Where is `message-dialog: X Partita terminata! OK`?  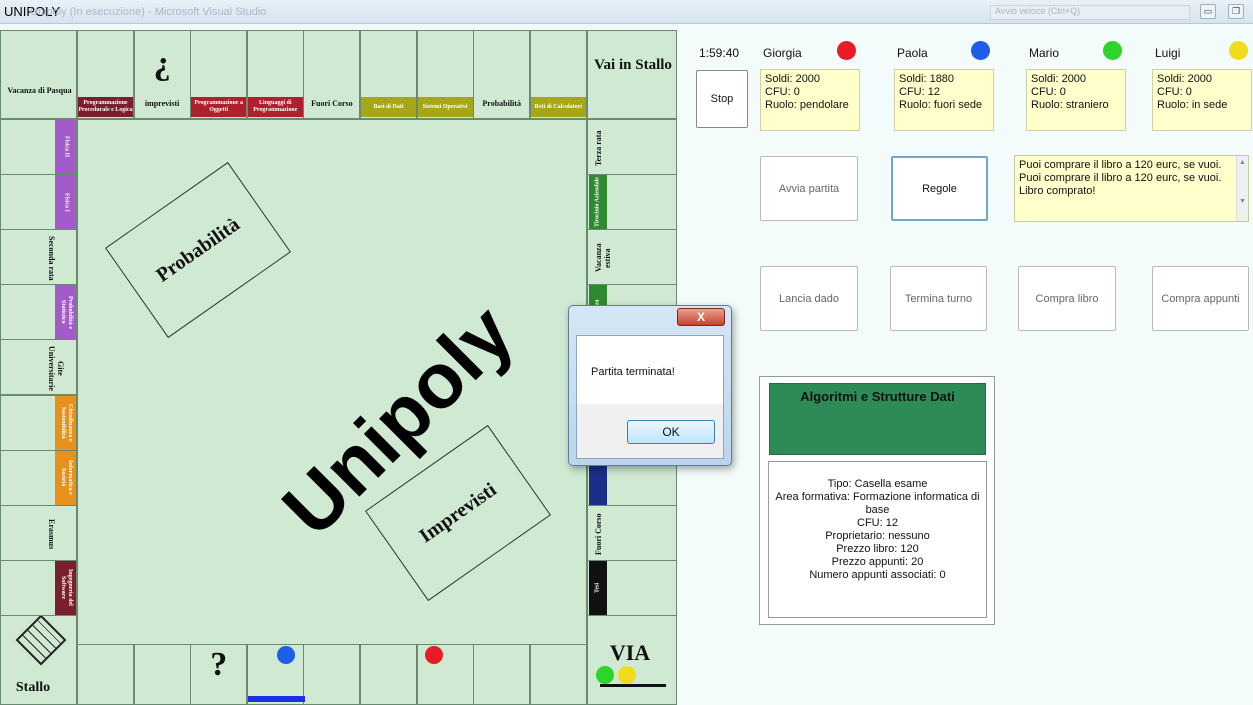
message-dialog: X Partita terminata! OK is located at coordinates (650, 385).